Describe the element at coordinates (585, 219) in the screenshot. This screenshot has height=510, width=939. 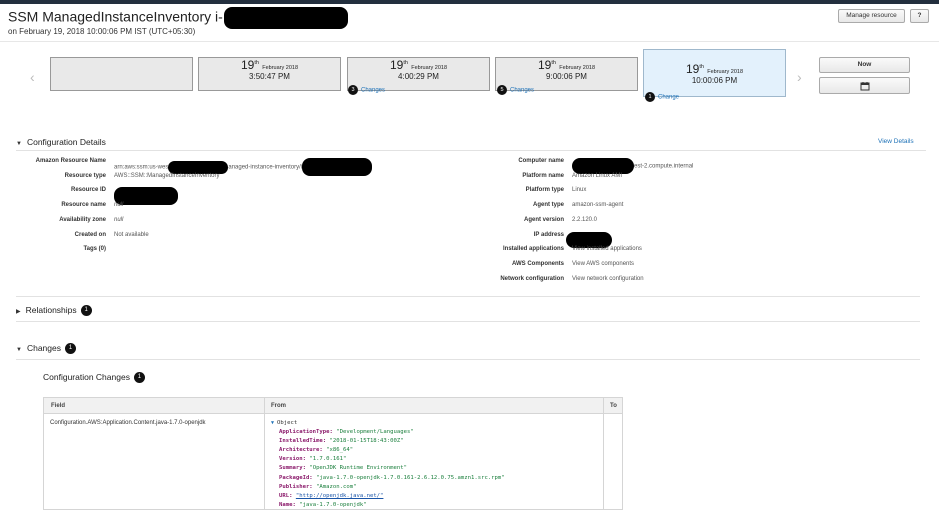
I see `config-value: 2.2.120.0` at that location.